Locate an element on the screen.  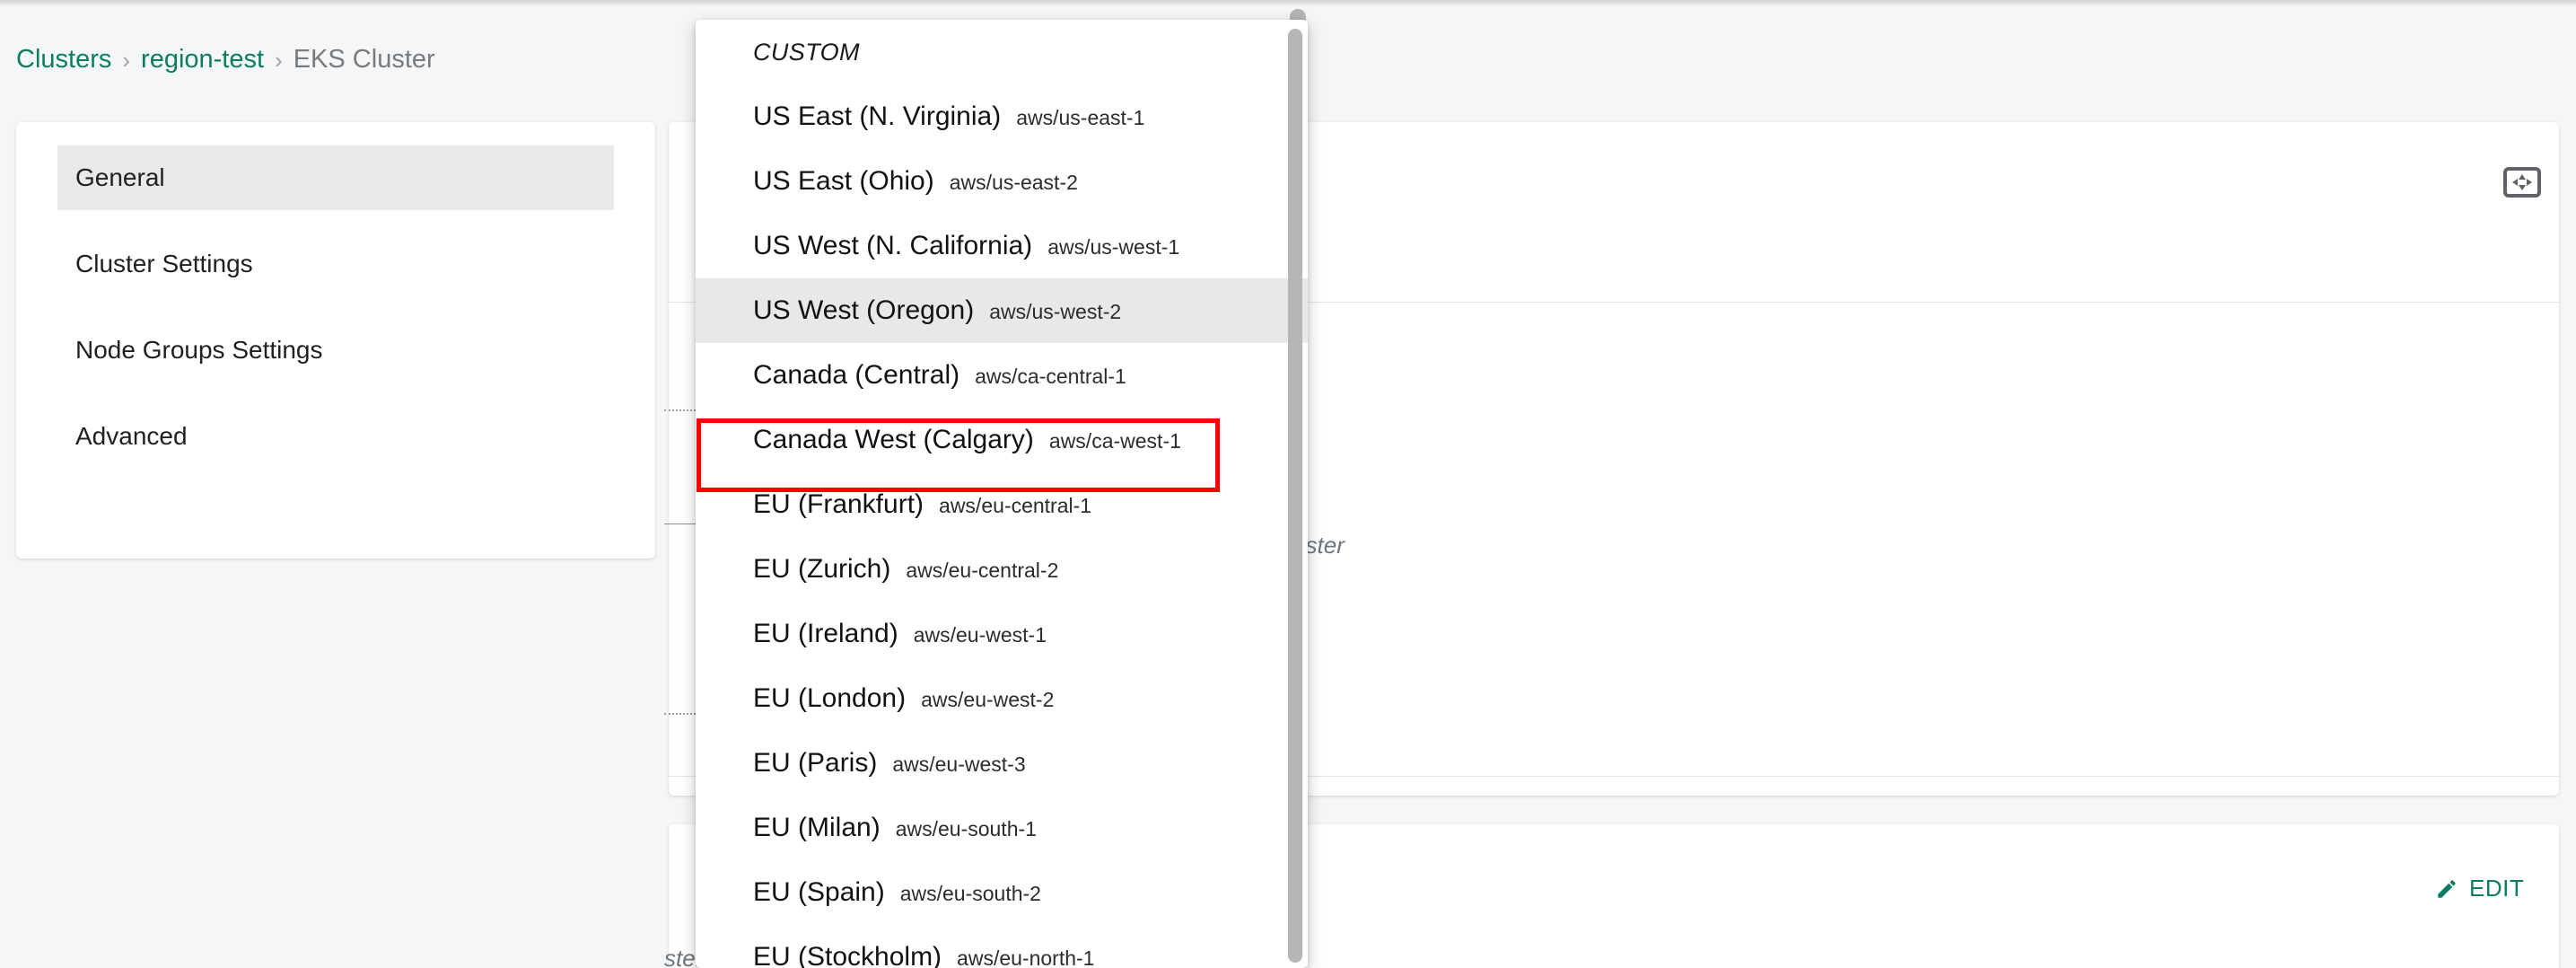
region-option: US West (Oregon) aws/us-west-2 is located at coordinates (1002, 310).